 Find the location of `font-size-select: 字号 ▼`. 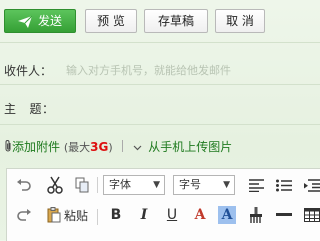

font-size-select: 字号 ▼ is located at coordinates (204, 185).